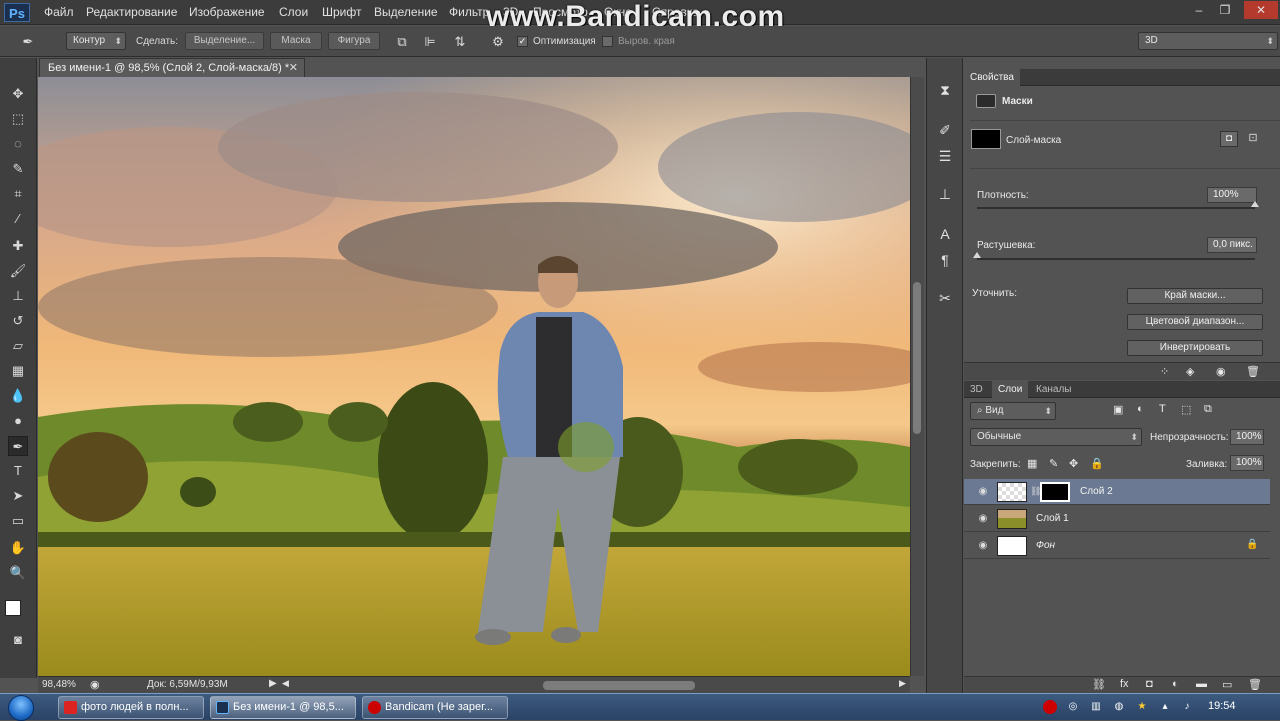 Image resolution: width=1280 pixels, height=721 pixels. I want to click on path-operations-icon: ⧉, so click(402, 42).